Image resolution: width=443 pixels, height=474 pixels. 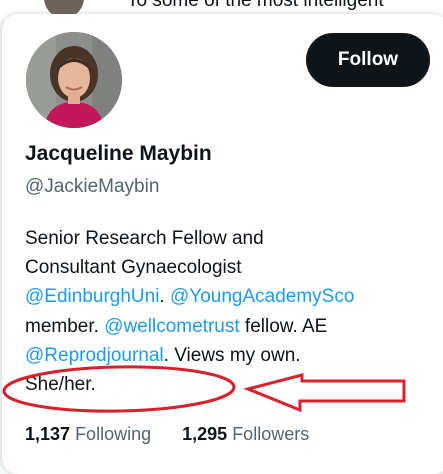 I want to click on followers-count: 1,295, so click(x=205, y=434).